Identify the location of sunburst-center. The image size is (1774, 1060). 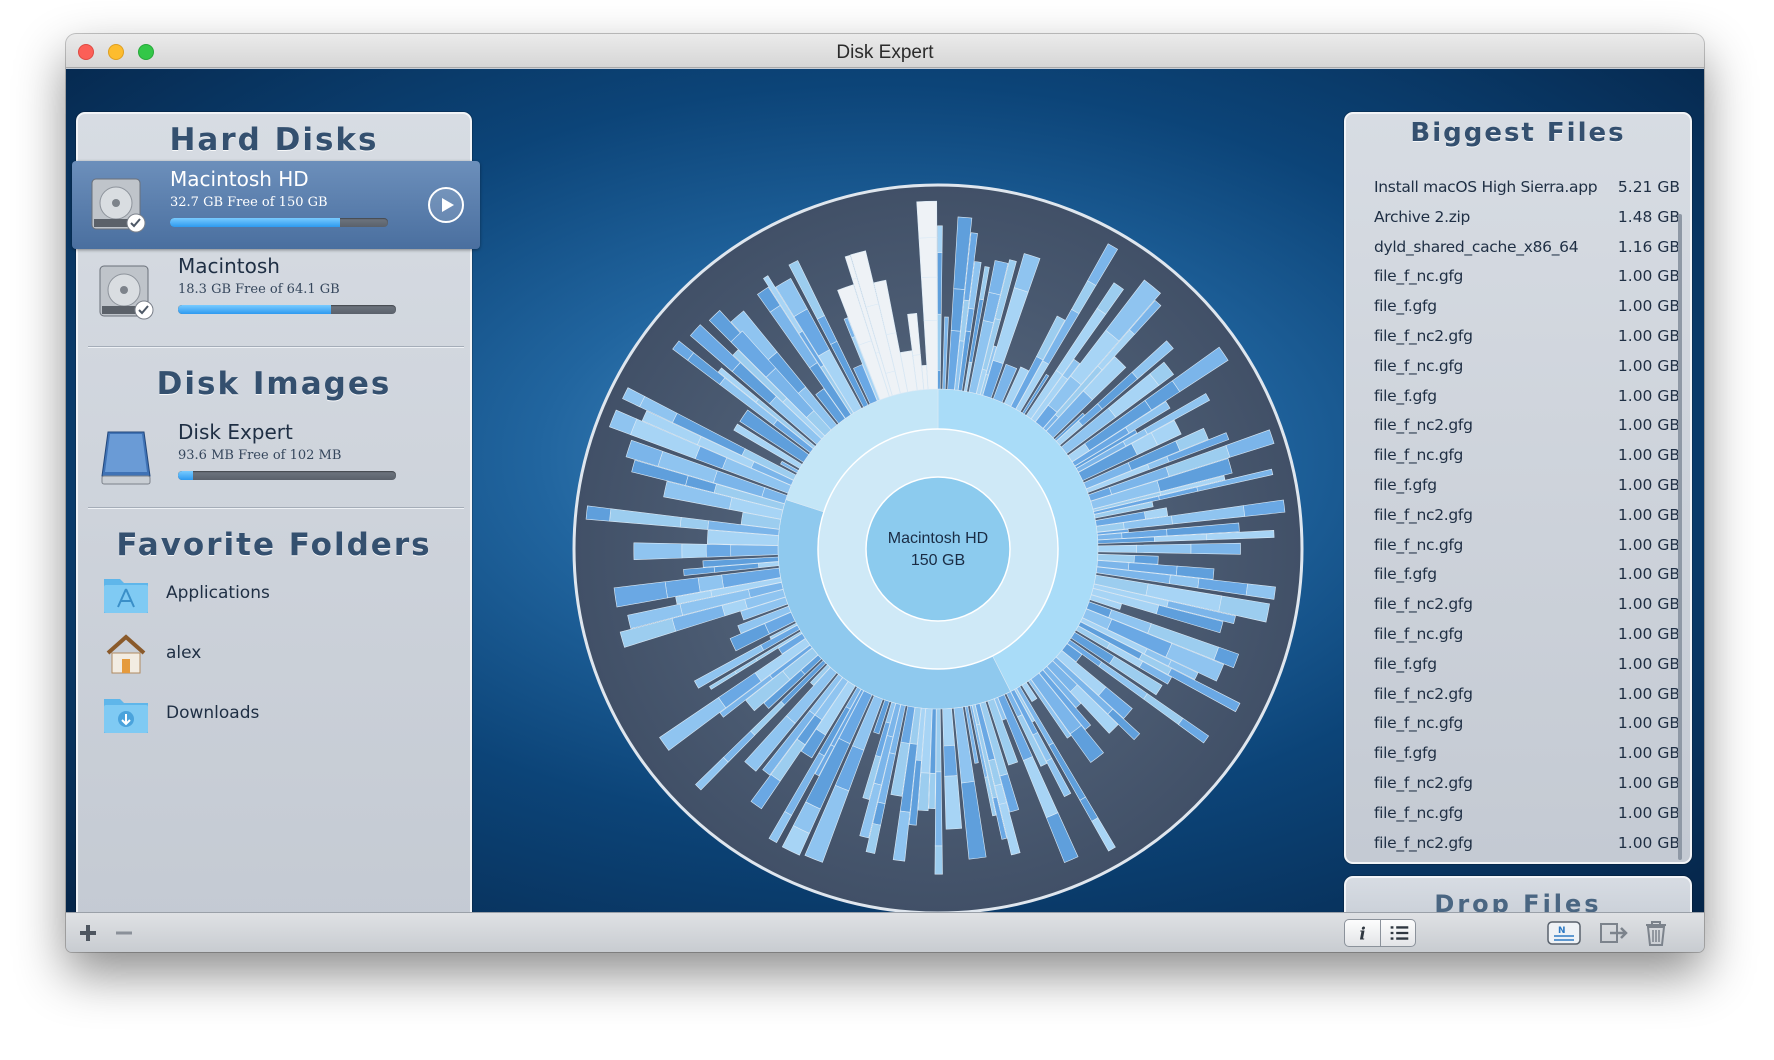
(938, 549).